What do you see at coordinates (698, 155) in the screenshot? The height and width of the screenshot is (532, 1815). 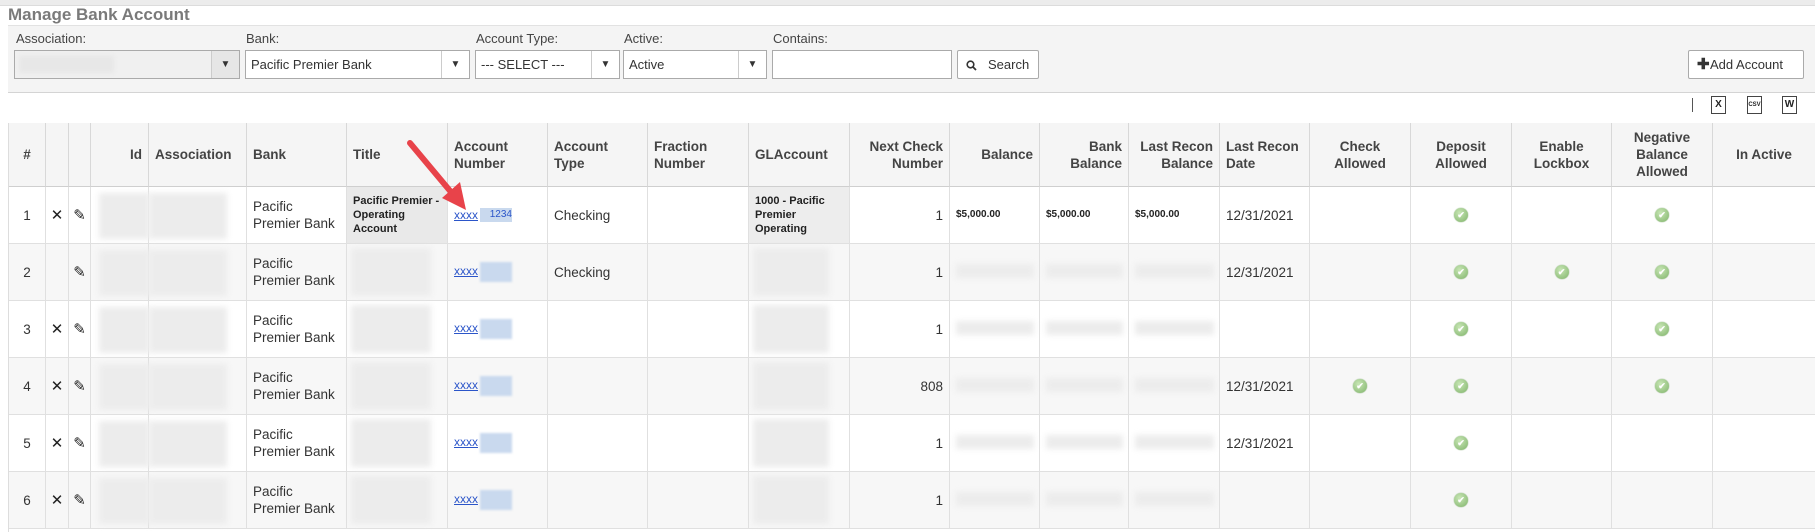 I see `column-header-fraction-number: Fraction Number` at bounding box center [698, 155].